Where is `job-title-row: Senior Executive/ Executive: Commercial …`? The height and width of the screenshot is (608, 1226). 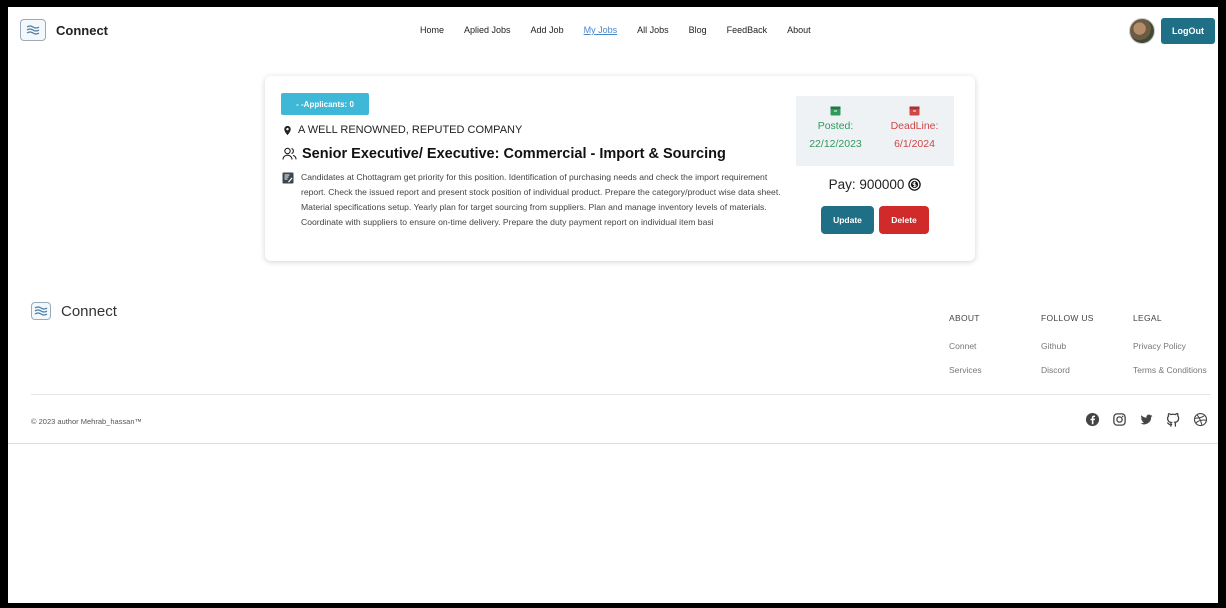
job-title-row: Senior Executive/ Executive: Commercial … is located at coordinates (504, 154).